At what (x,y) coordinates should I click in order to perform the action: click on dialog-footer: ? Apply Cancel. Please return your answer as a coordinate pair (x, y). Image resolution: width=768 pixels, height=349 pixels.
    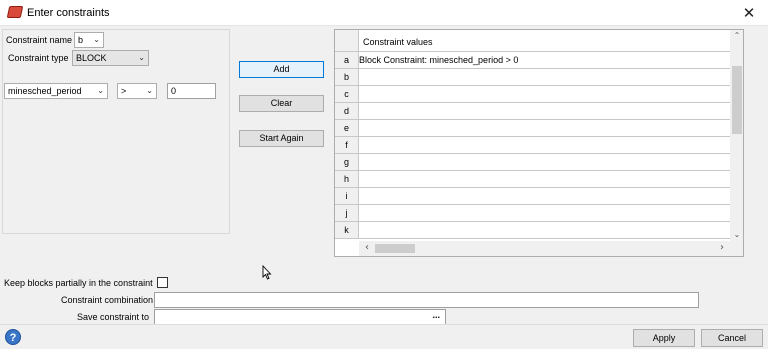
    Looking at the image, I should click on (384, 336).